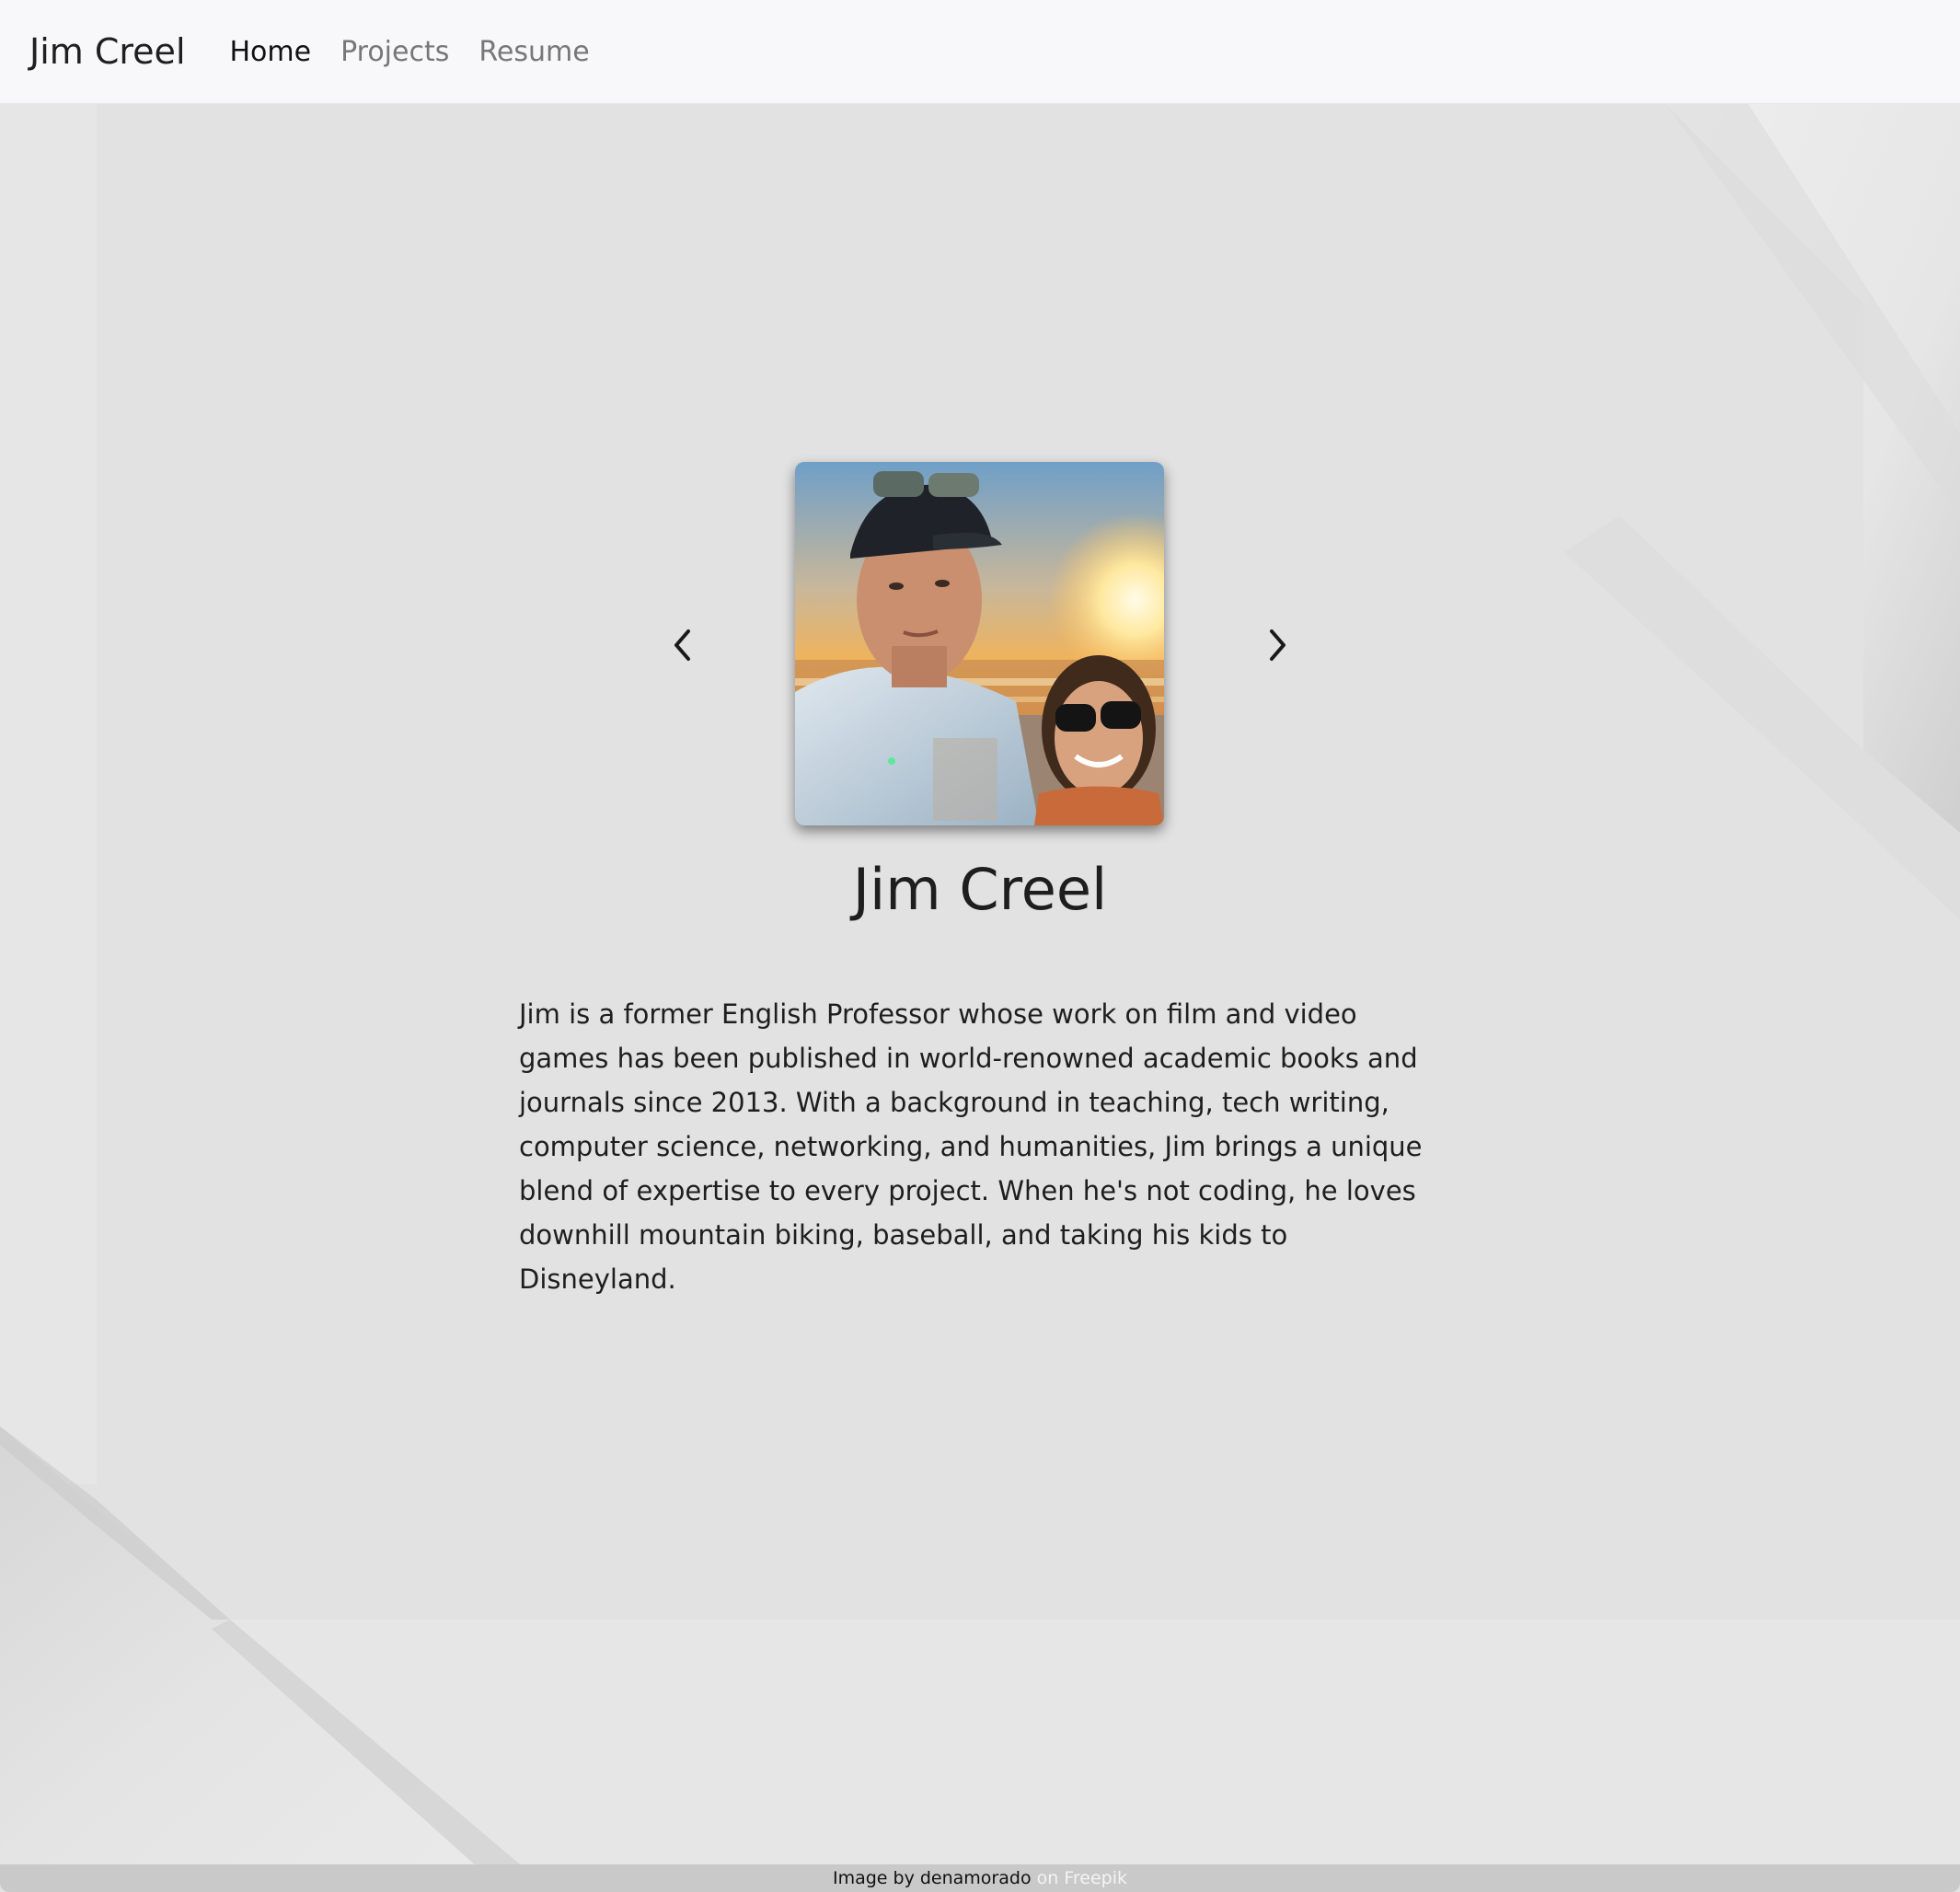 The image size is (1960, 1892). I want to click on profile-photo, so click(979, 643).